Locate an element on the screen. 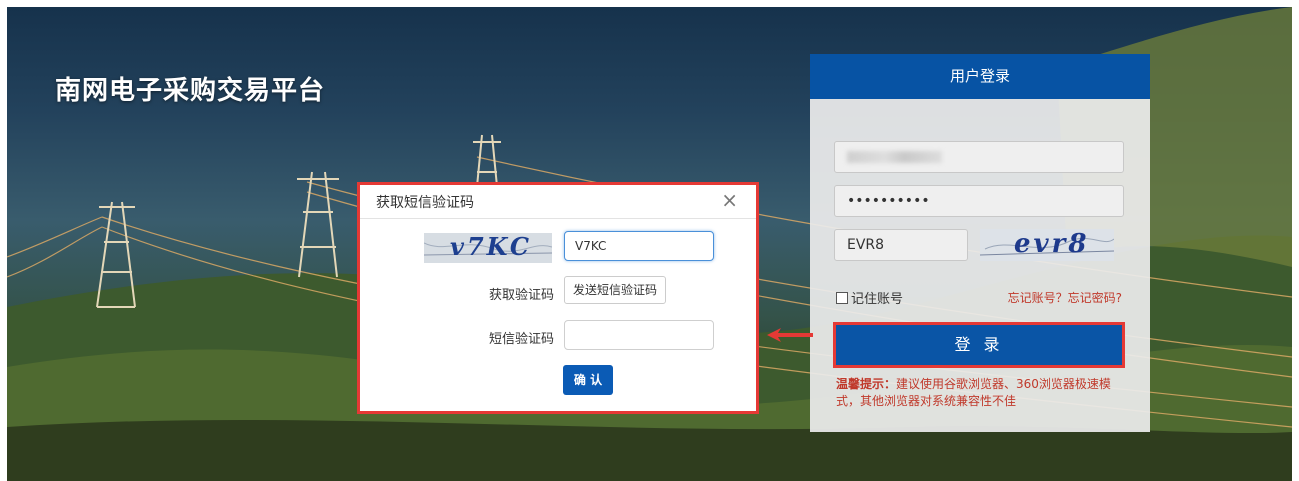 The height and width of the screenshot is (481, 1299). captcha-image: evr8 is located at coordinates (1047, 245).